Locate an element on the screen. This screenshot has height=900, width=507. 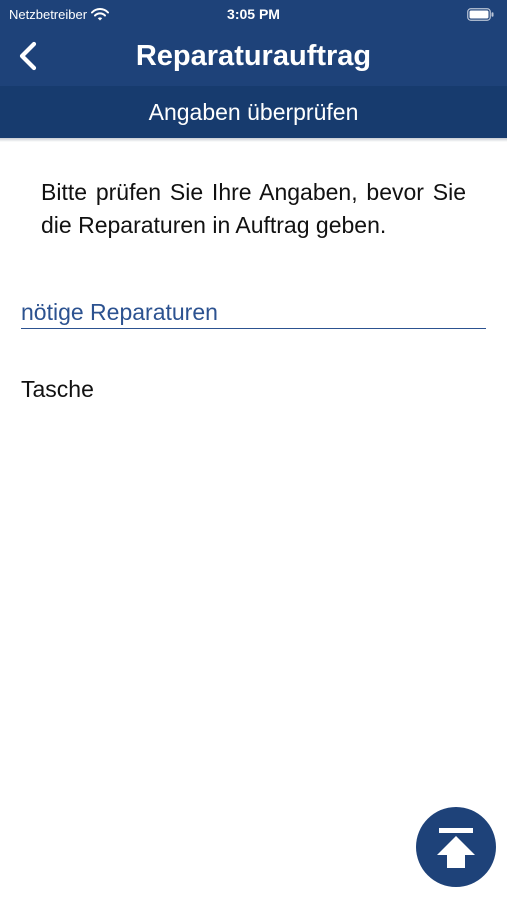
header-shadow is located at coordinates (253, 140).